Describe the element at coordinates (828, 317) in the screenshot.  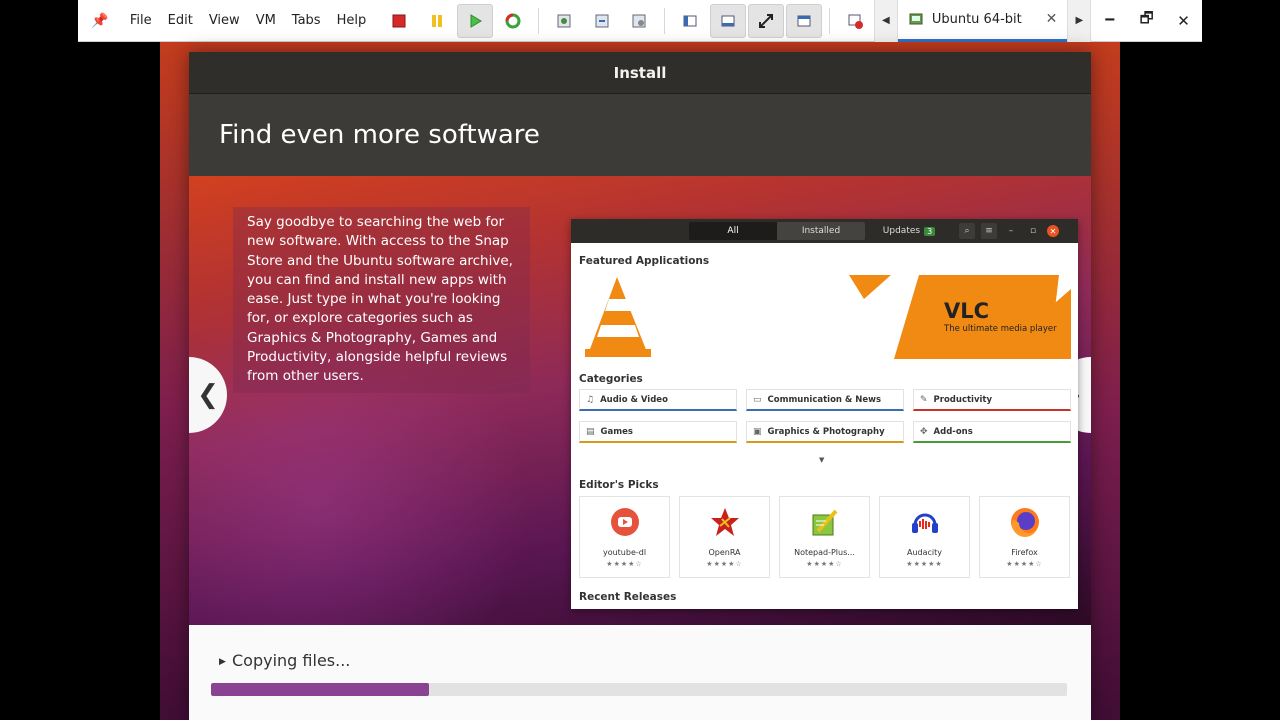
I see `vlc-cone-icon` at that location.